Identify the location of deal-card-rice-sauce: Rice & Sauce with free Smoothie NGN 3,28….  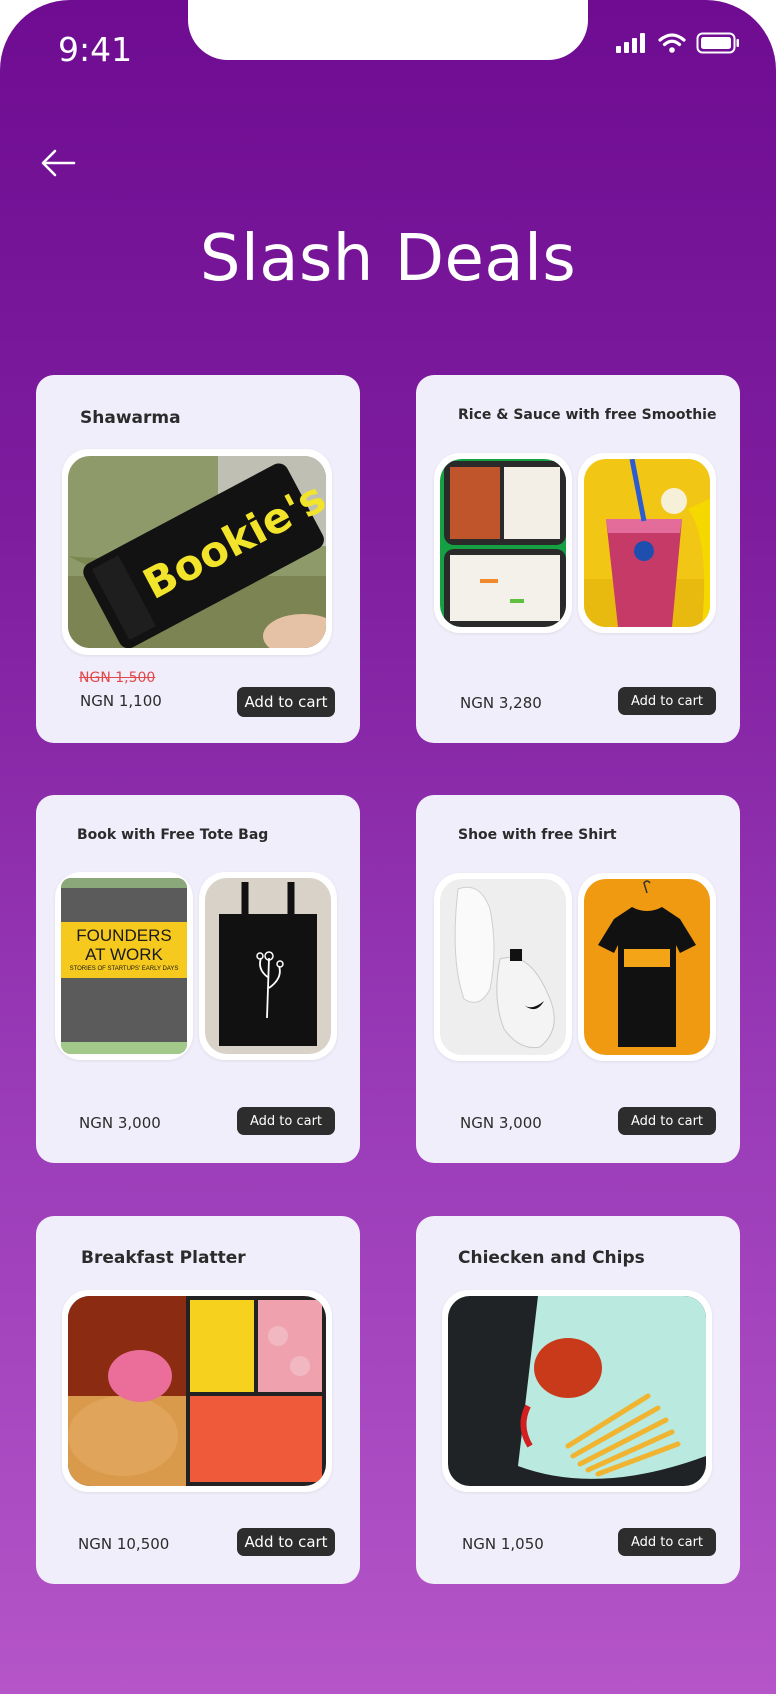
(578, 559).